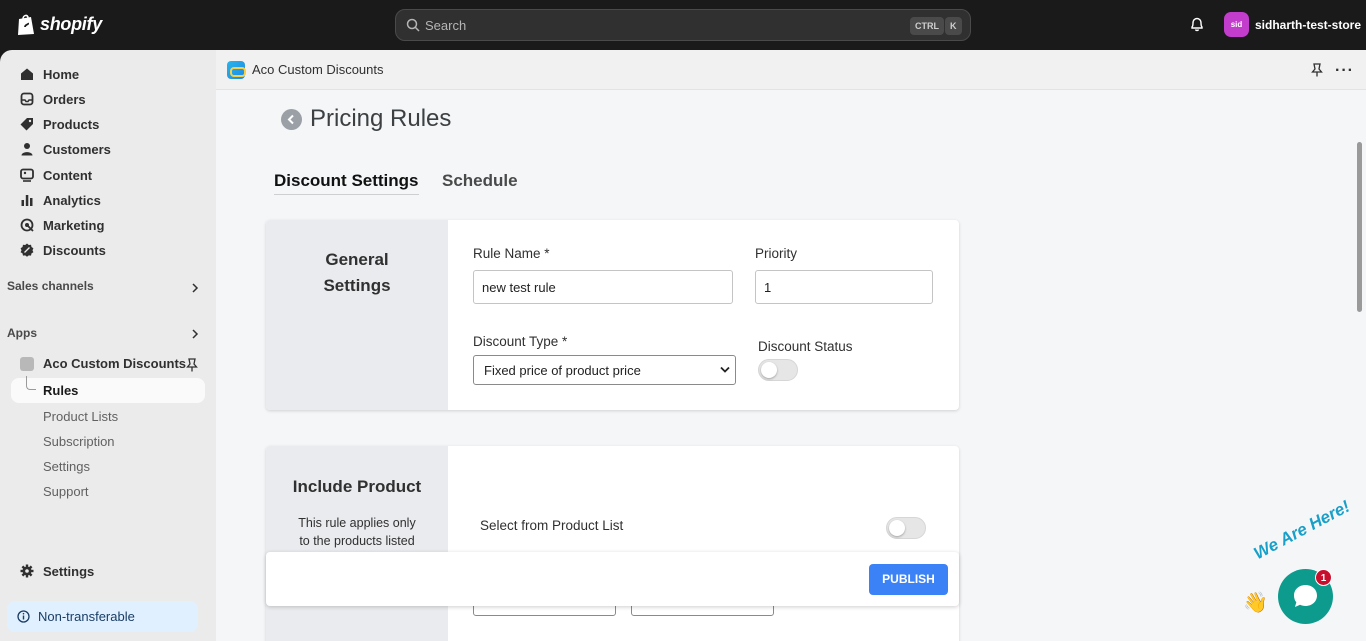 This screenshot has width=1366, height=641. Describe the element at coordinates (66, 466) in the screenshot. I see `sidebar-sub-item-settings: Settings` at that location.